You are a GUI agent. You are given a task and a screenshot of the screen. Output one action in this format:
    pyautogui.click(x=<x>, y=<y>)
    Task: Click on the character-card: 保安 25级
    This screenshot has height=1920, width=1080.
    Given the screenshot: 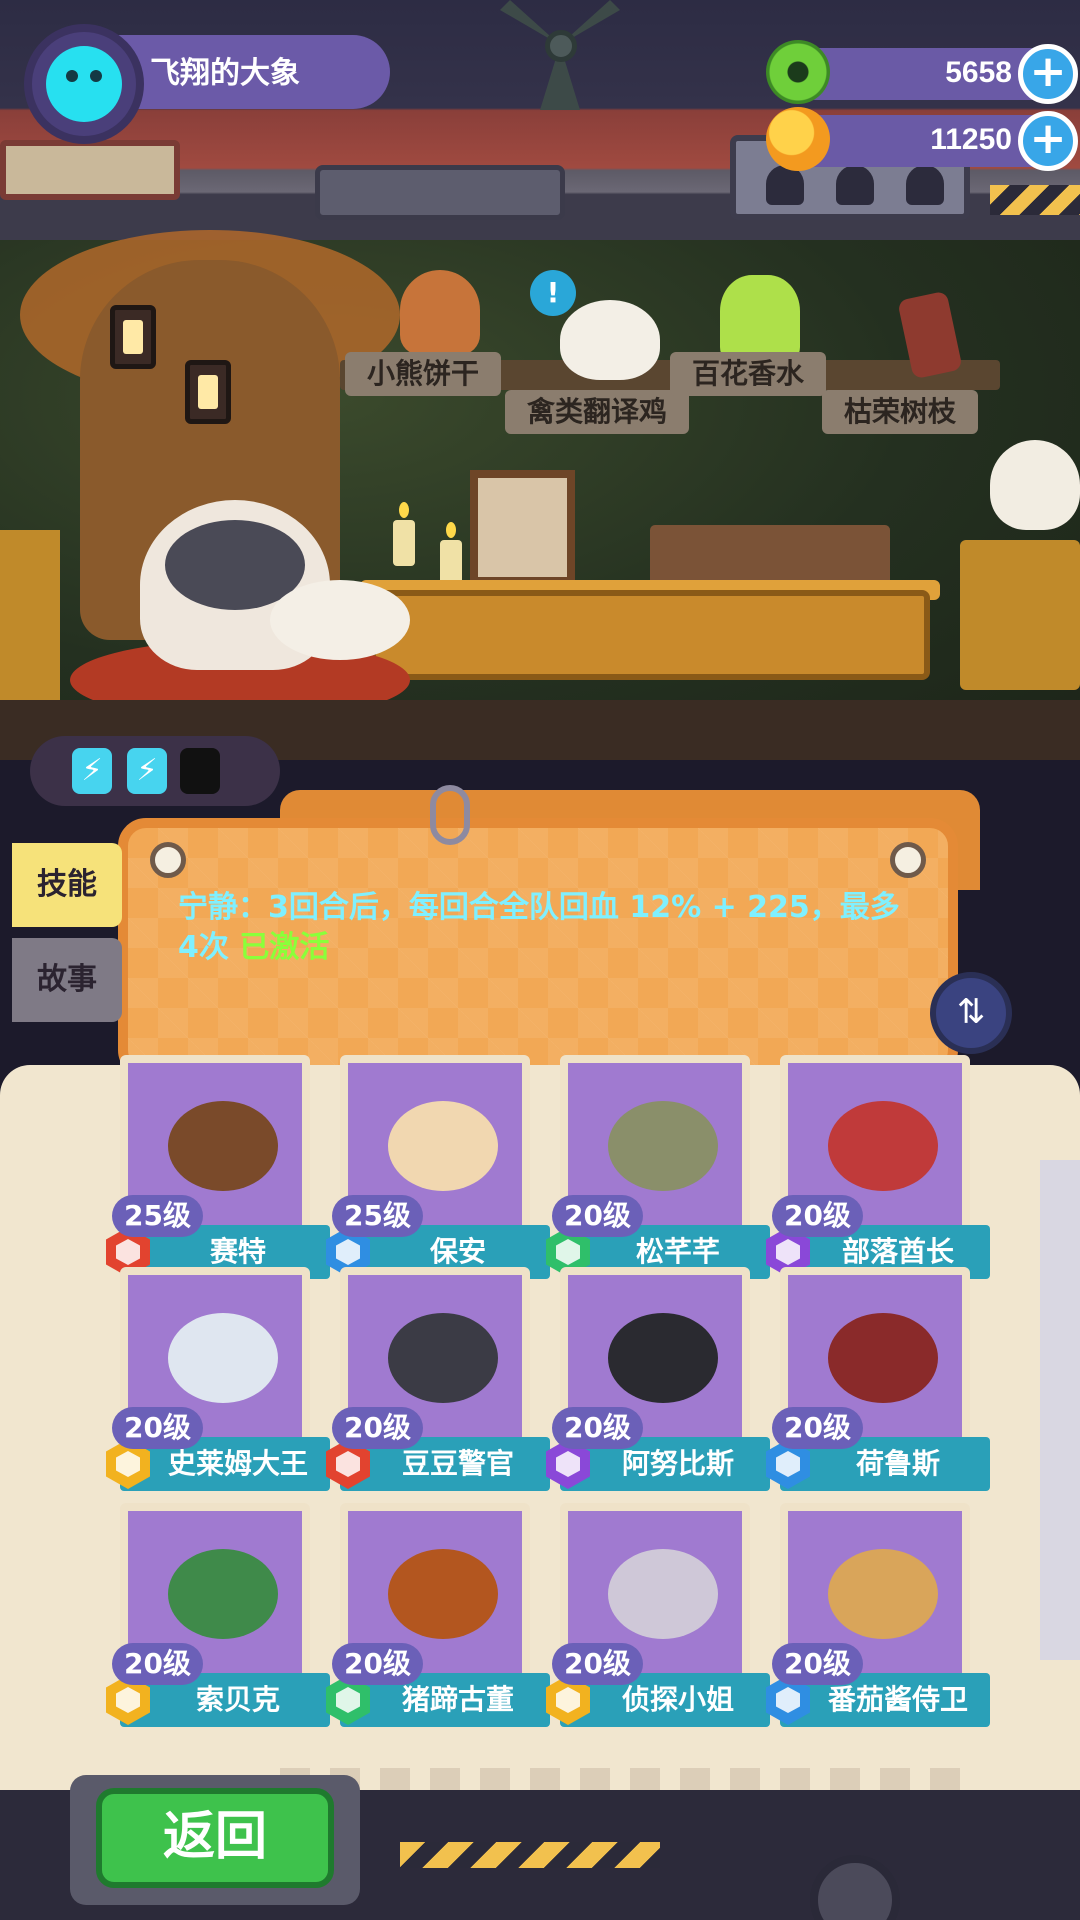 What is the action you would take?
    pyautogui.click(x=438, y=1170)
    